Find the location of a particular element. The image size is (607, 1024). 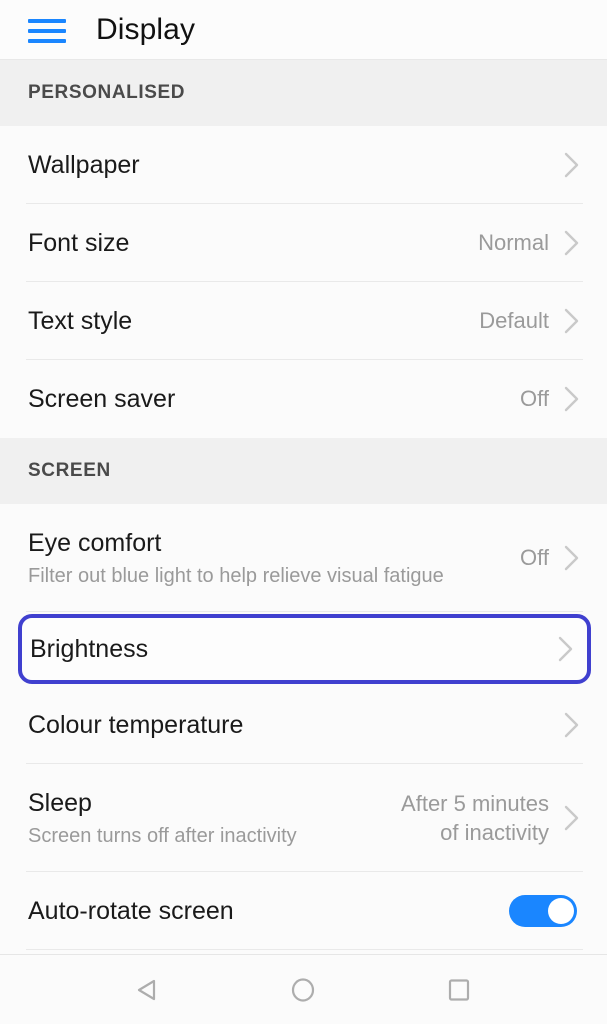

recents-square-icon is located at coordinates (459, 990).